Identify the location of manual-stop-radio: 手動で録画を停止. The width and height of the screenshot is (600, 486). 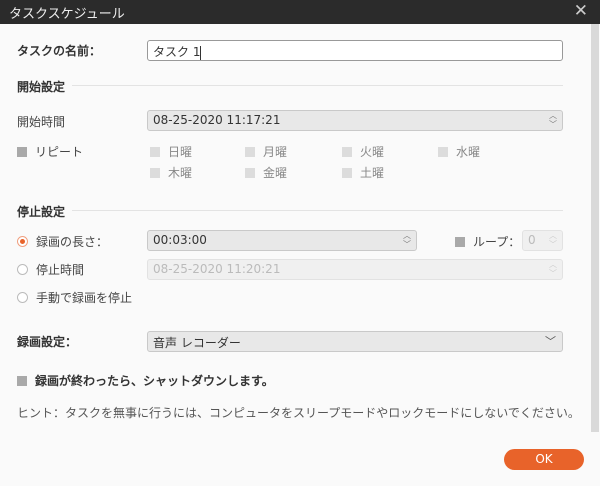
(74, 297).